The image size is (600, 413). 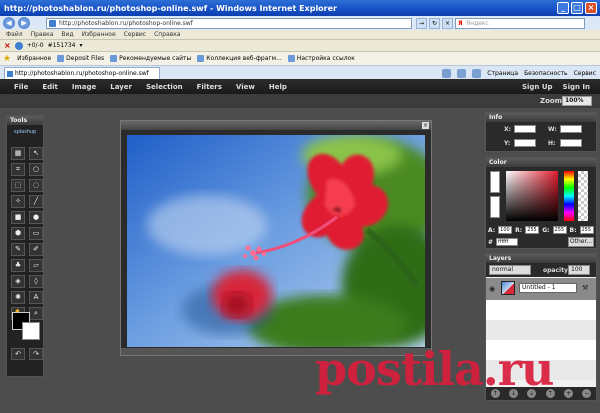 I want to click on print-icon, so click(x=477, y=73).